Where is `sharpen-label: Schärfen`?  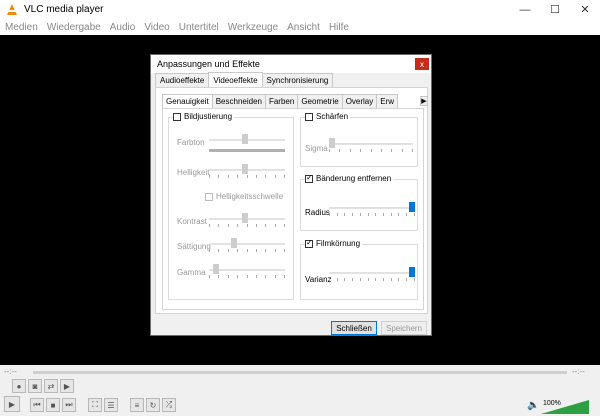 sharpen-label: Schärfen is located at coordinates (332, 116).